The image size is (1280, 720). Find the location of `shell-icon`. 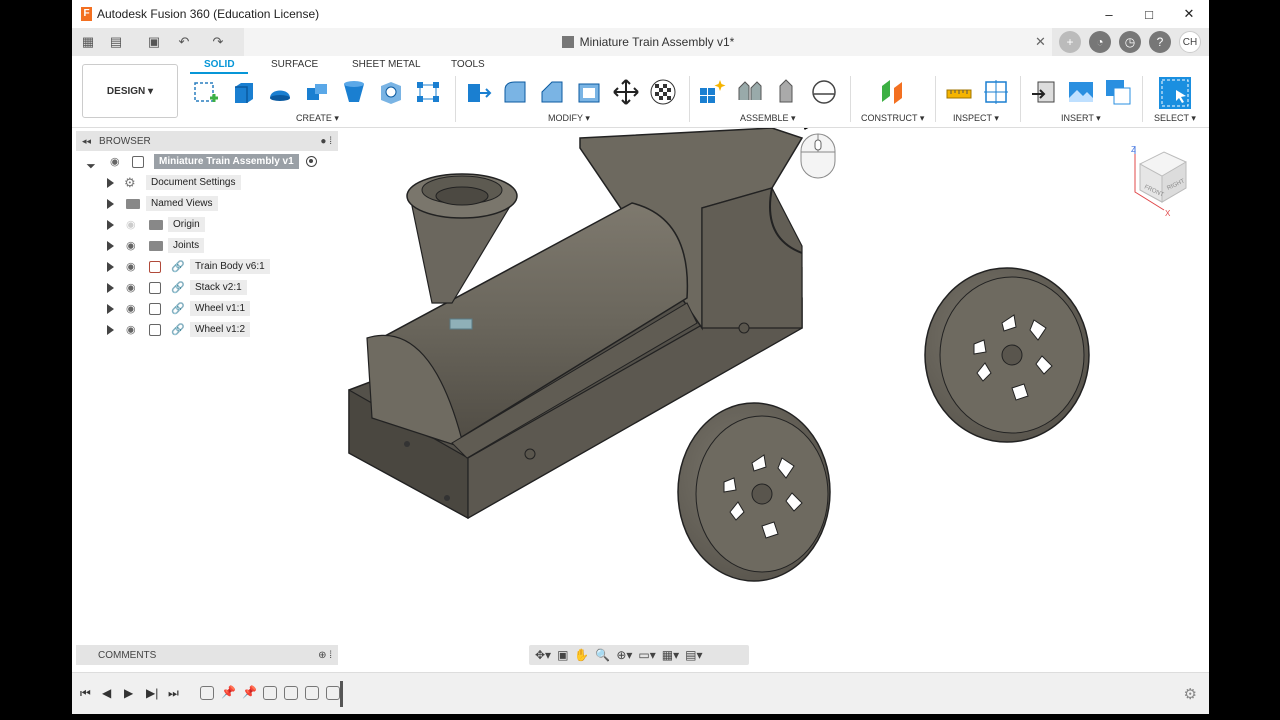

shell-icon is located at coordinates (589, 92).